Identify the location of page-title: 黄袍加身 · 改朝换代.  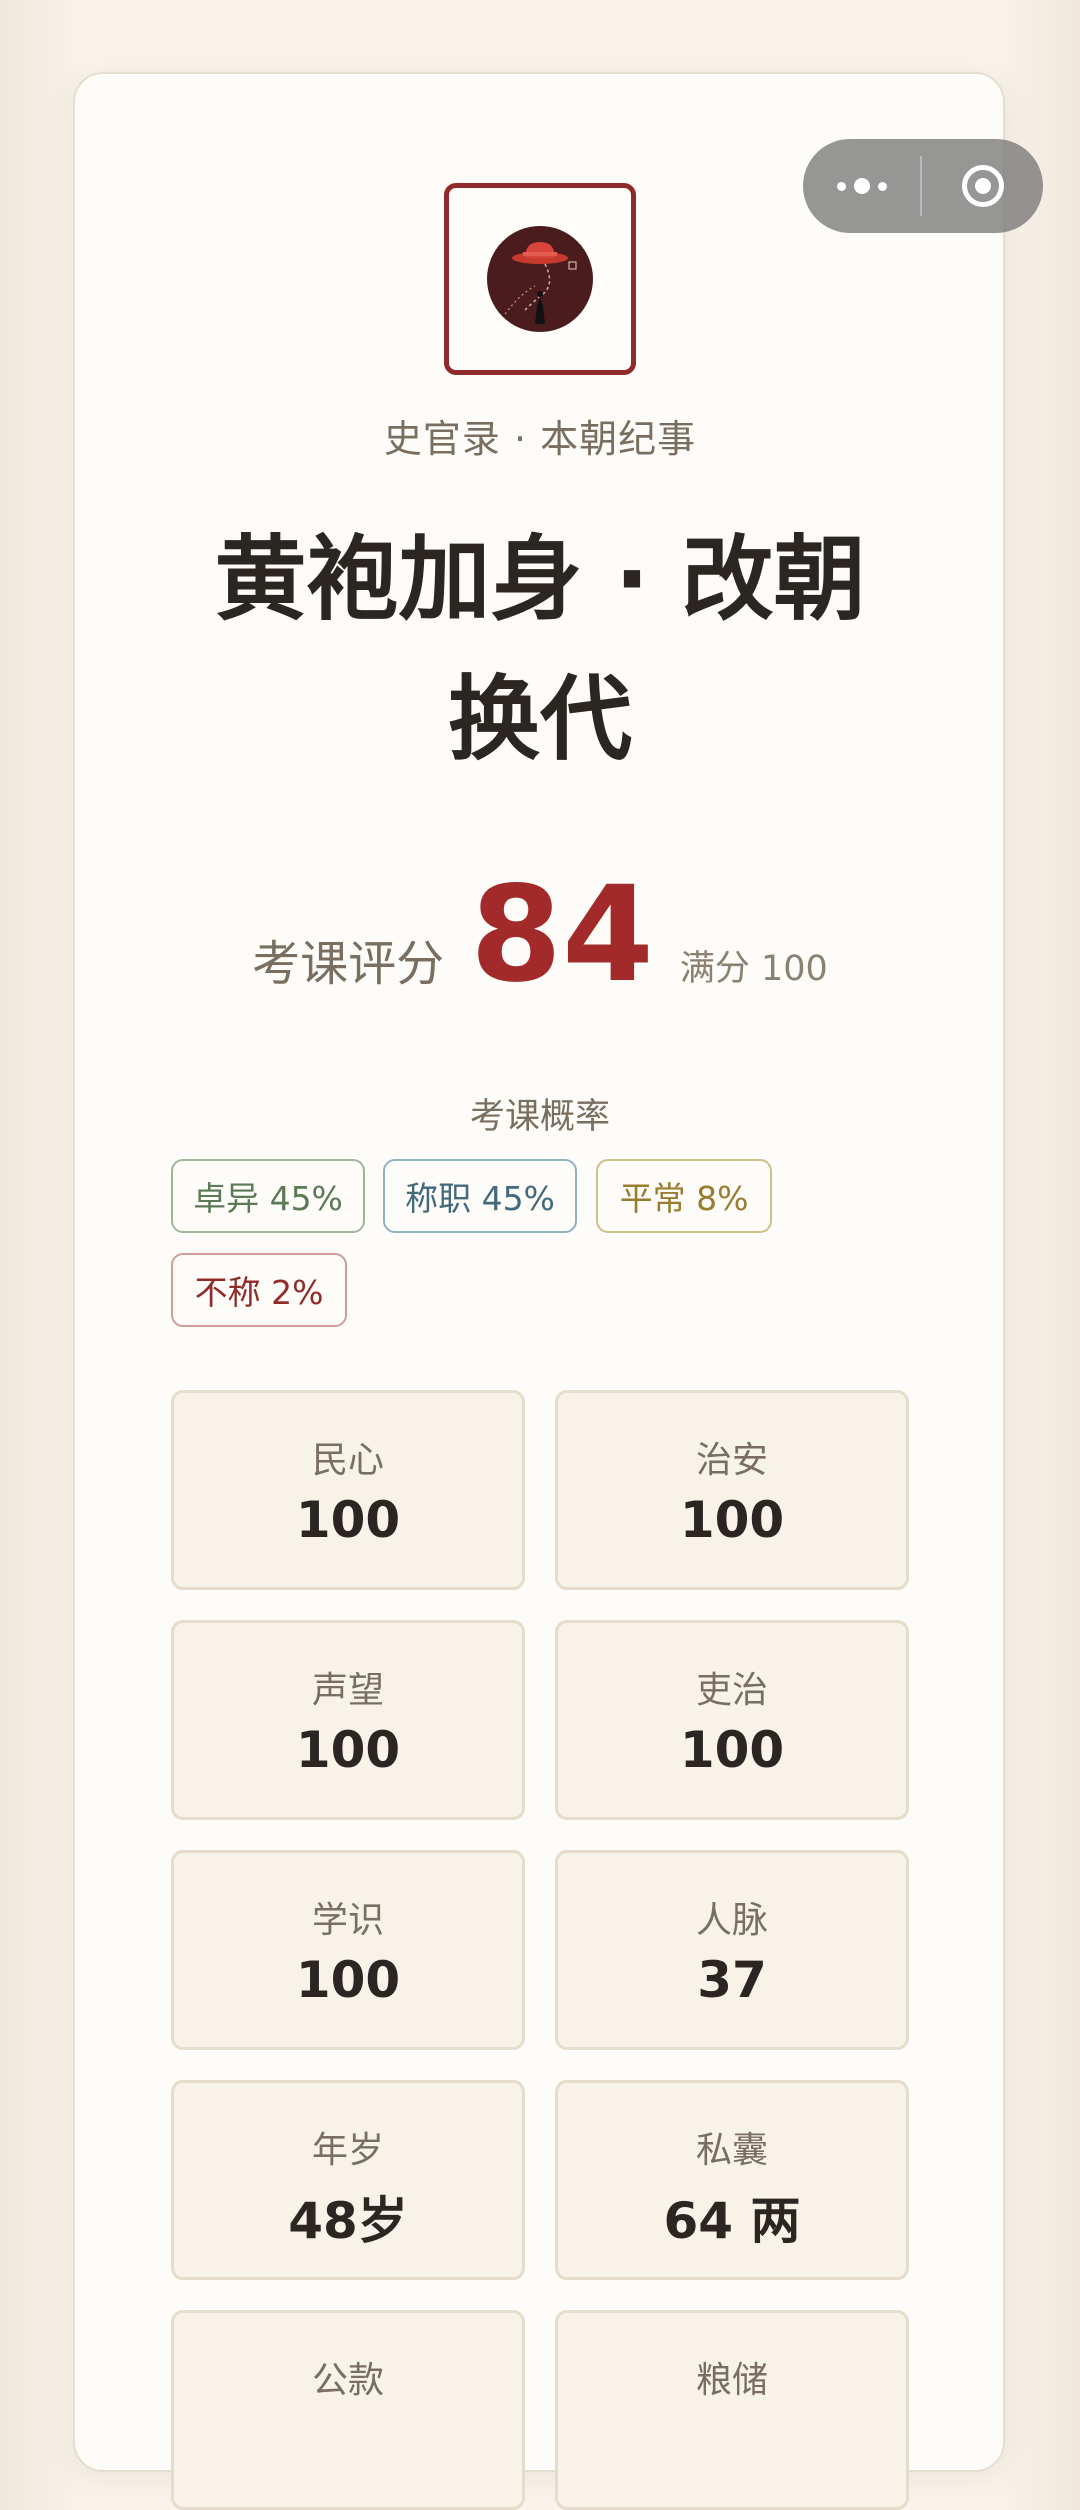
(540, 649).